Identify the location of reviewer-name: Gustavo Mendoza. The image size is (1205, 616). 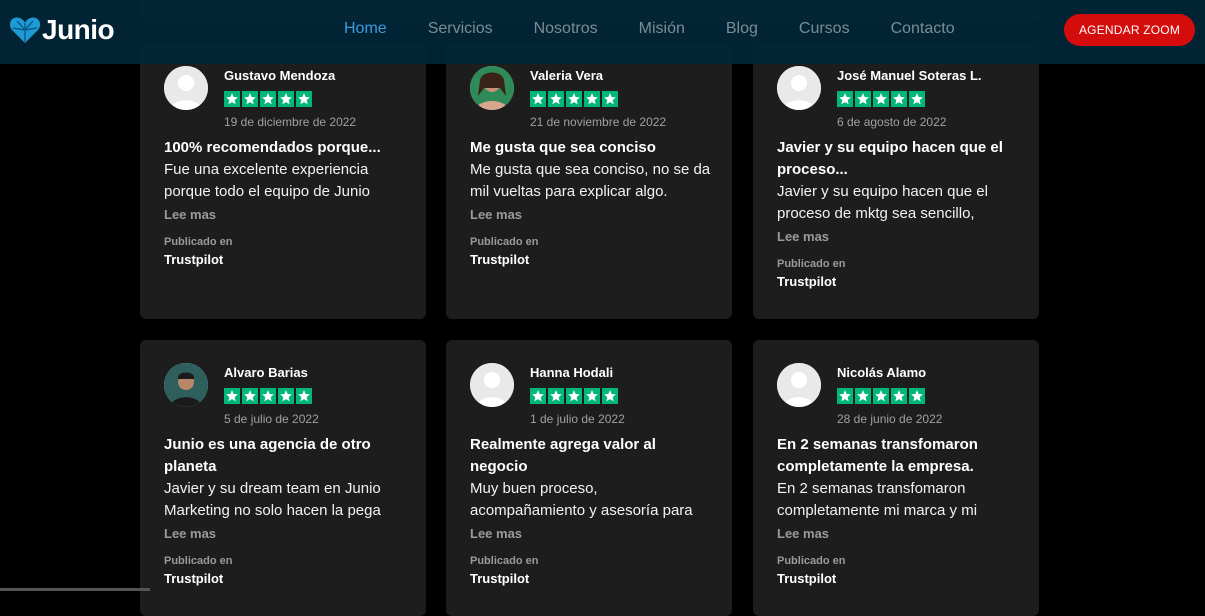
(280, 75).